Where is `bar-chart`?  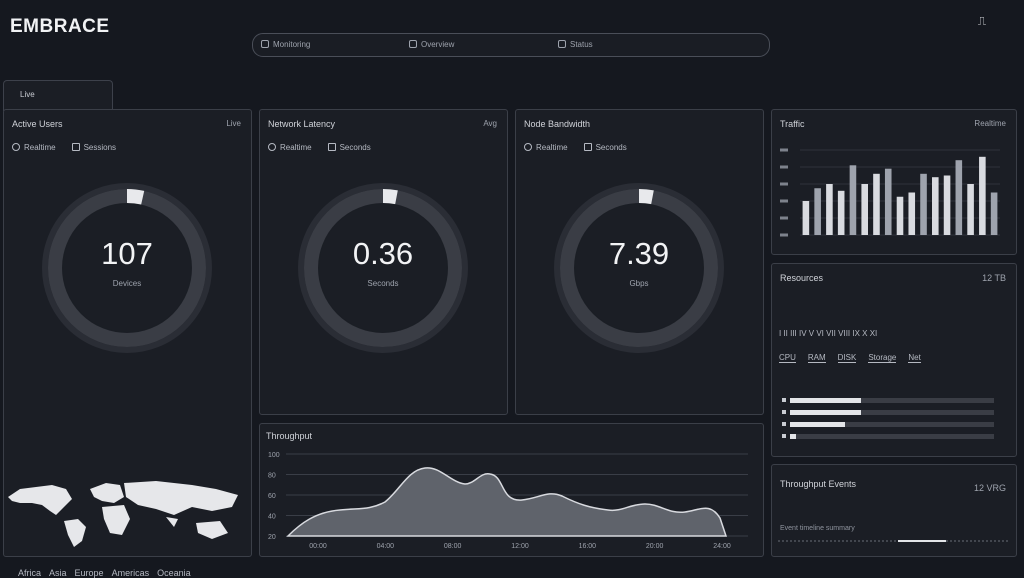 bar-chart is located at coordinates (890, 192).